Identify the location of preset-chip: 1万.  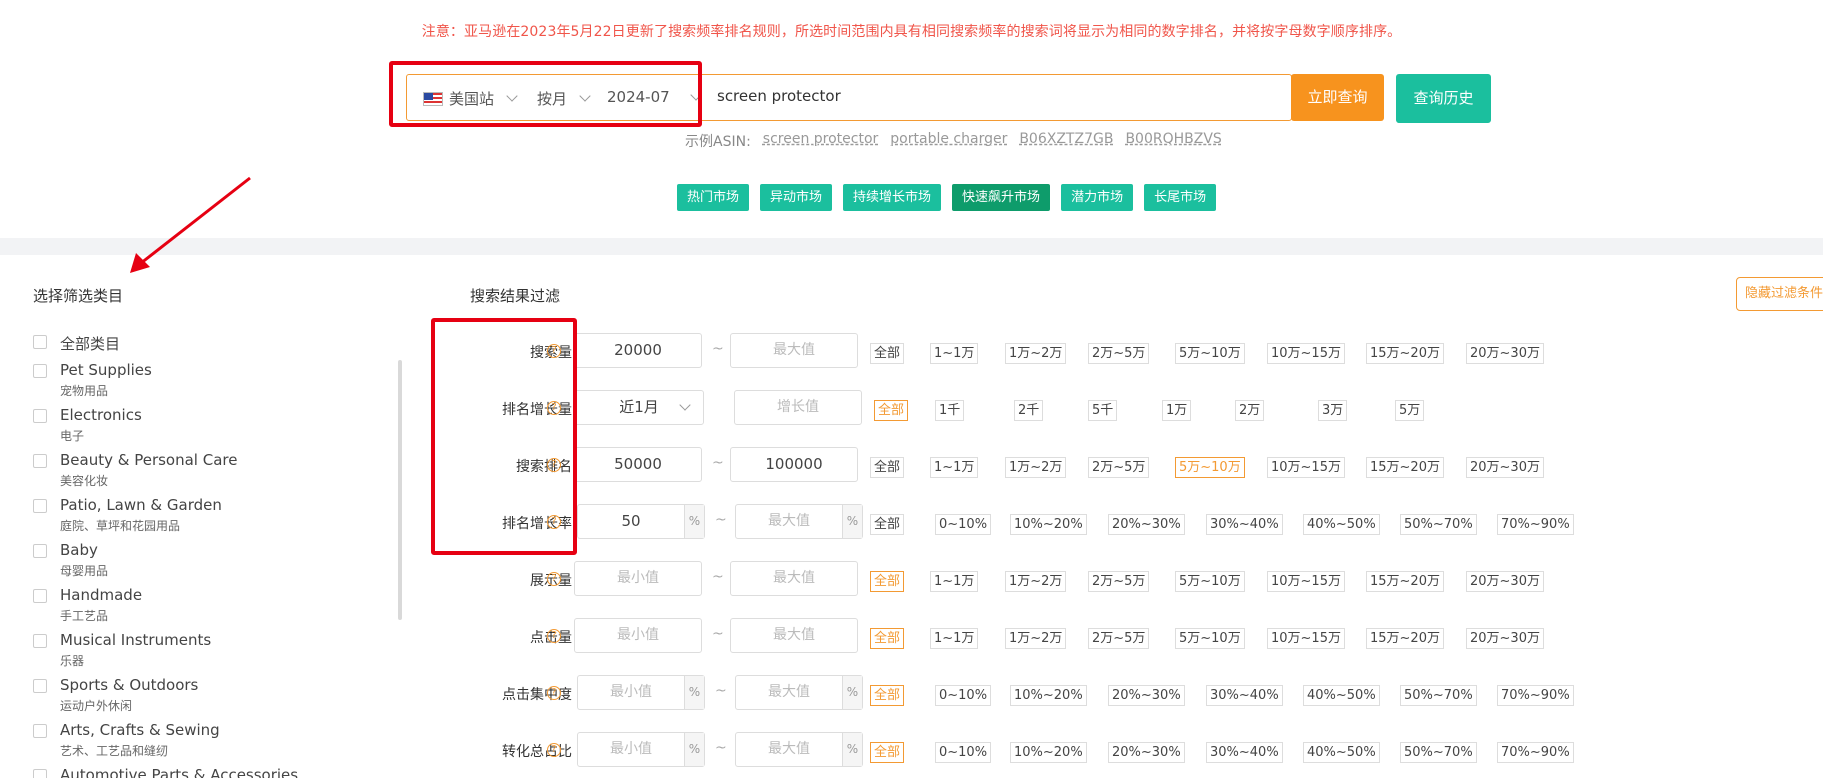
(1177, 410).